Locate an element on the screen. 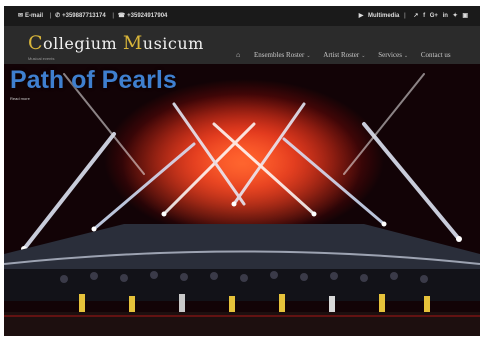 The height and width of the screenshot is (340, 484). logo-text-1: ollegium is located at coordinates (83, 43).